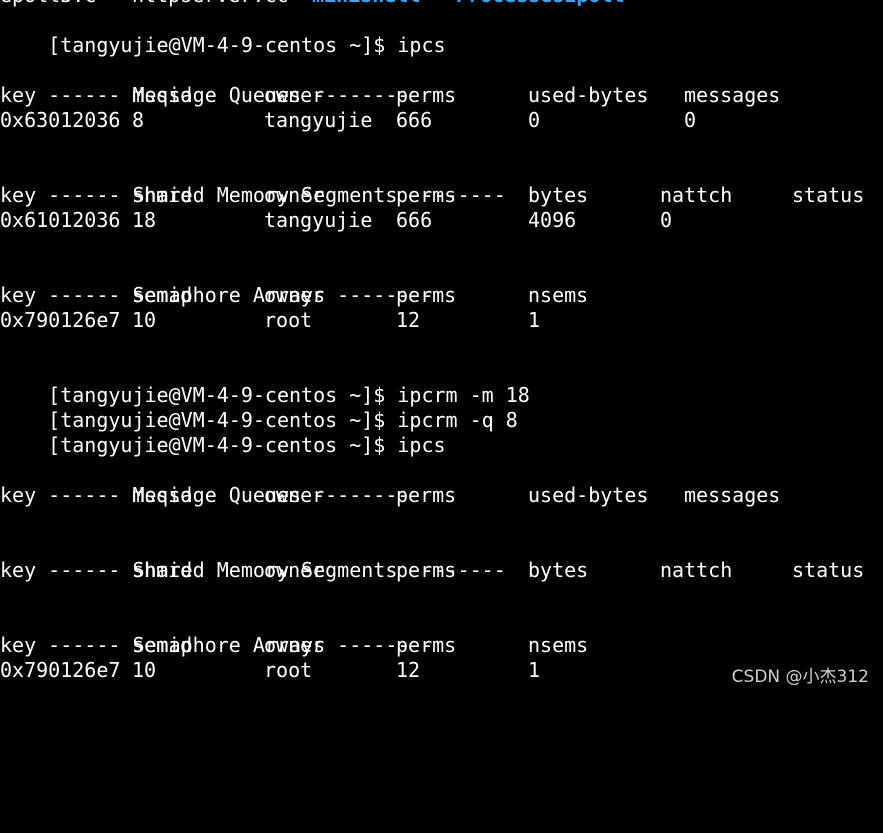 The image size is (883, 833). Describe the element at coordinates (552, 220) in the screenshot. I see `table-cell: 4096` at that location.